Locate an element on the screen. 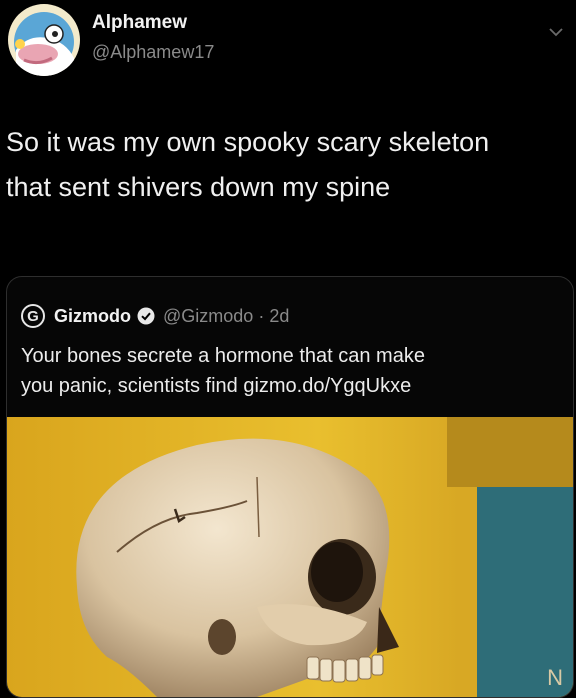  wall-letter: N is located at coordinates (555, 677).